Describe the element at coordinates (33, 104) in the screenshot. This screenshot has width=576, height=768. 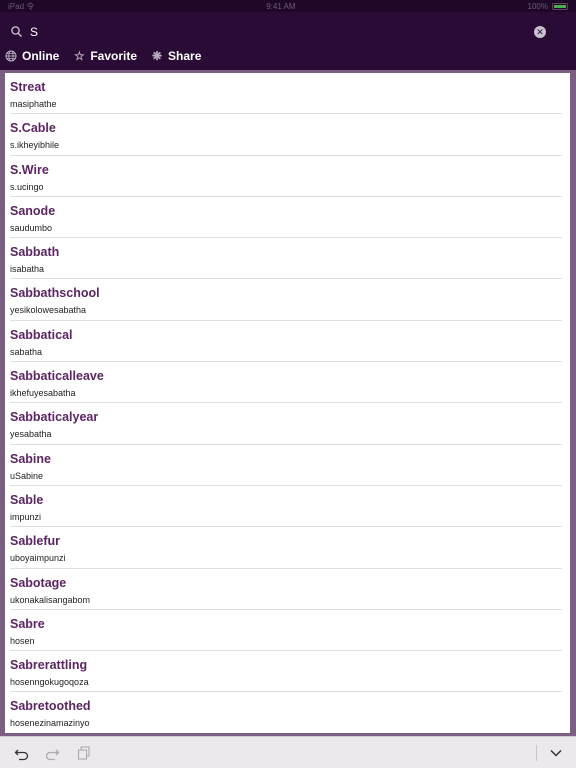
I see `entry-translation: masiphathe` at that location.